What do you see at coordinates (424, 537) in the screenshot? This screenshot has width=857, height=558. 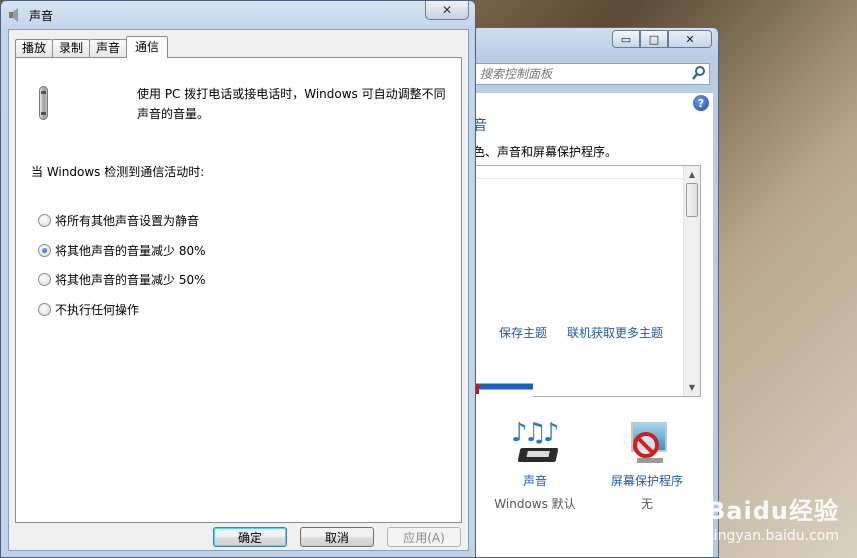 I see `apply-button: 应用(A)` at bounding box center [424, 537].